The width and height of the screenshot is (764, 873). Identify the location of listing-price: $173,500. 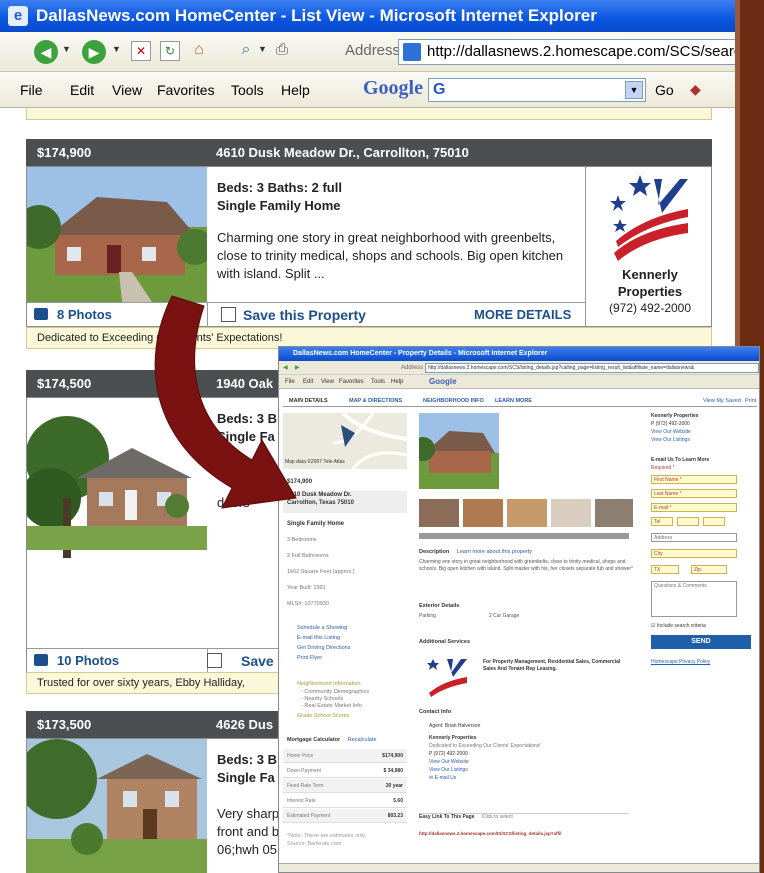
(64, 724).